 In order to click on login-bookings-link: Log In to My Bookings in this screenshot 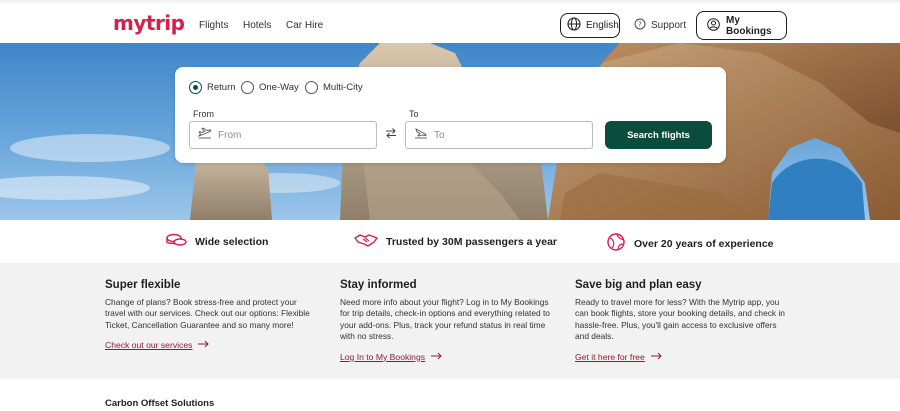, I will do `click(391, 357)`.